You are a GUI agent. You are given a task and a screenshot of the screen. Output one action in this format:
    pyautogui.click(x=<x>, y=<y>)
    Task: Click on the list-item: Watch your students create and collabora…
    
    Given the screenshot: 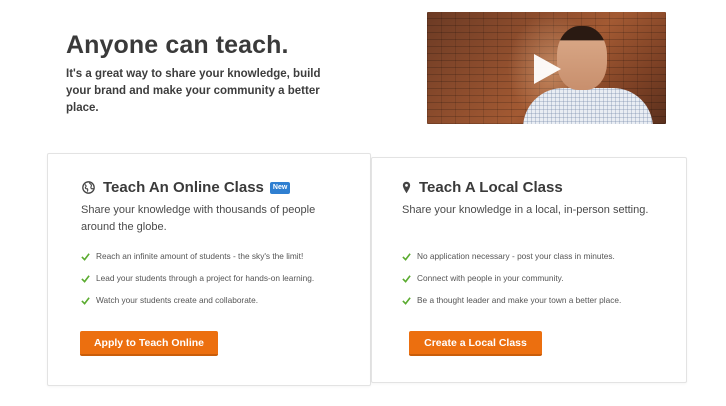 What is the action you would take?
    pyautogui.click(x=197, y=300)
    